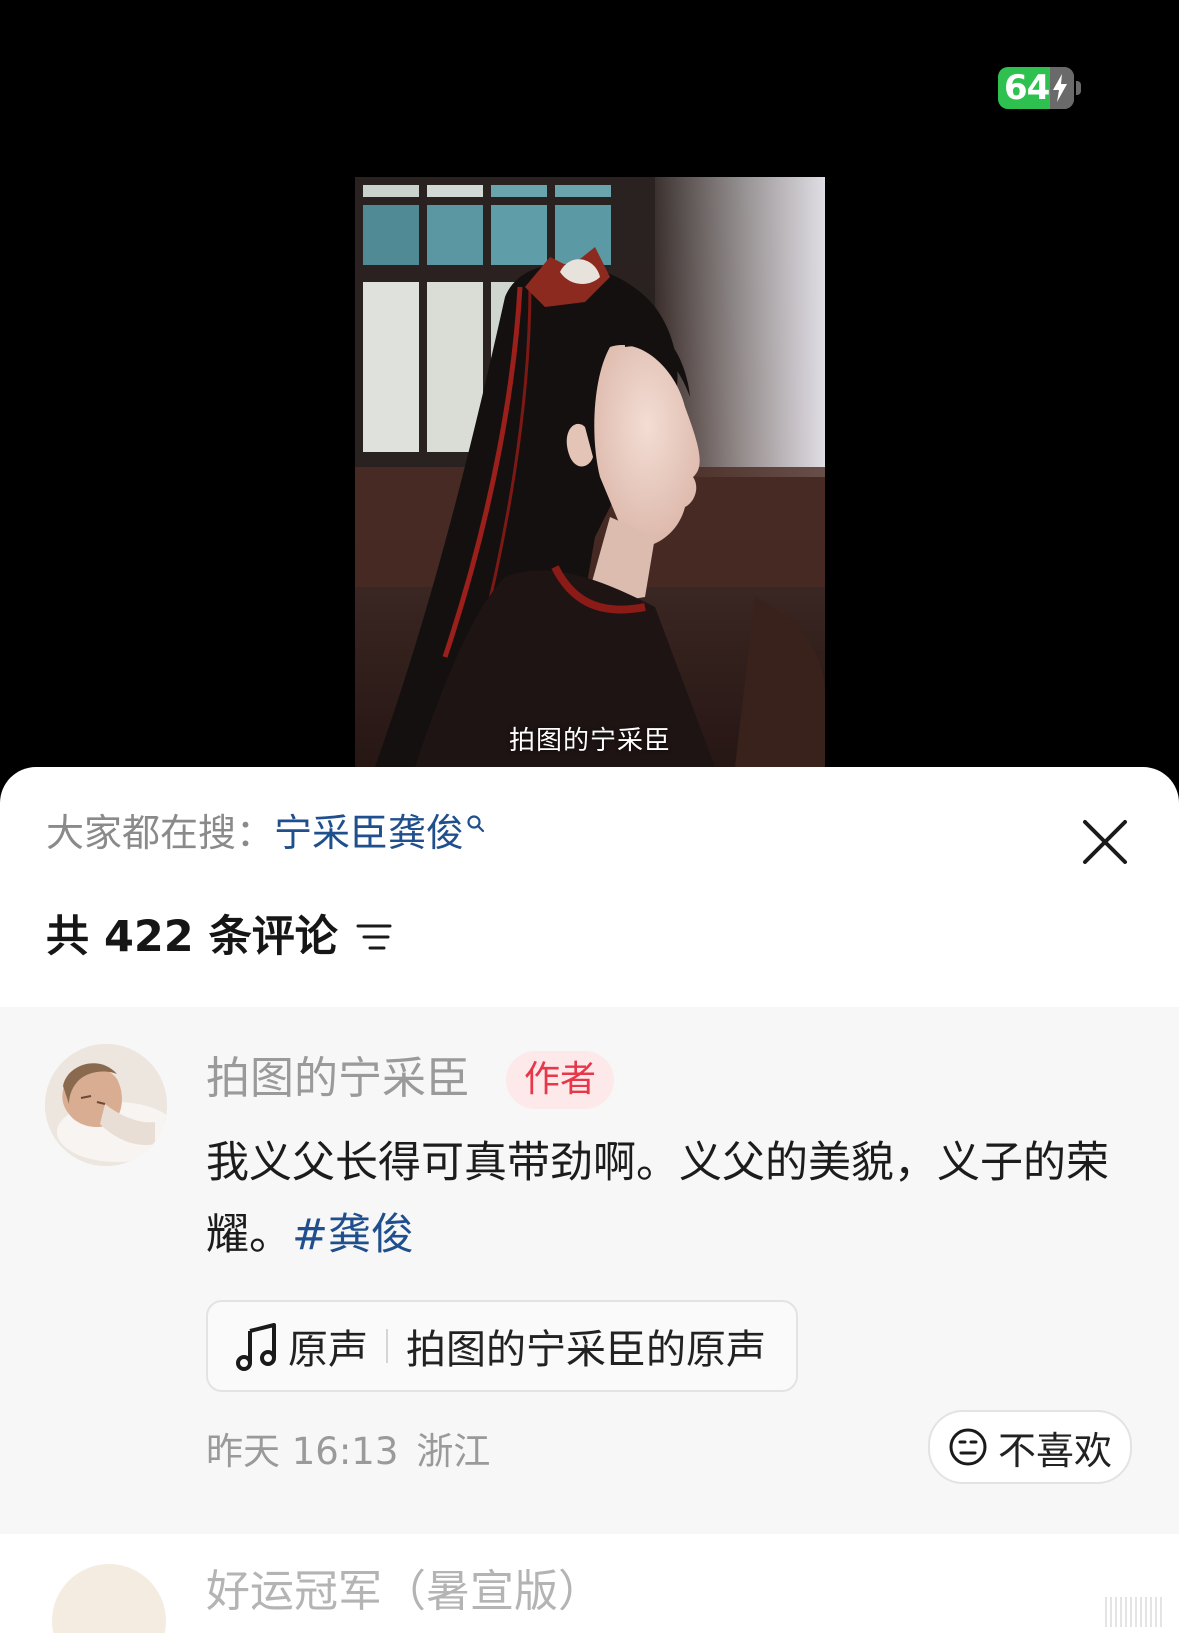  Describe the element at coordinates (560, 1080) in the screenshot. I see `author-badge: 作者` at that location.